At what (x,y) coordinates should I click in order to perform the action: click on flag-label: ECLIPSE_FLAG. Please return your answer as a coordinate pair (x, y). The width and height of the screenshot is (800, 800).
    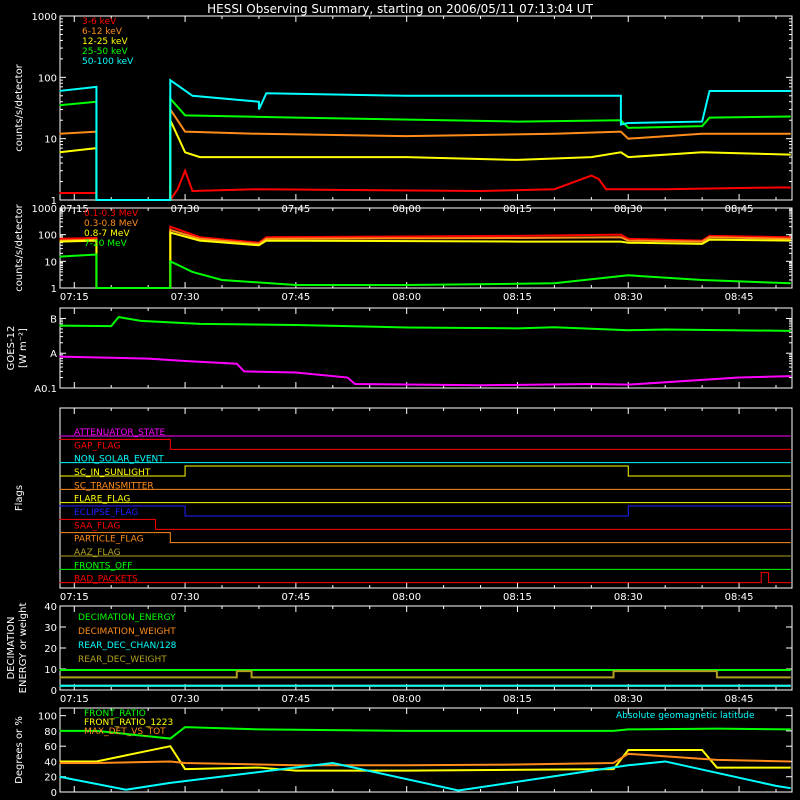
    Looking at the image, I should click on (106, 513).